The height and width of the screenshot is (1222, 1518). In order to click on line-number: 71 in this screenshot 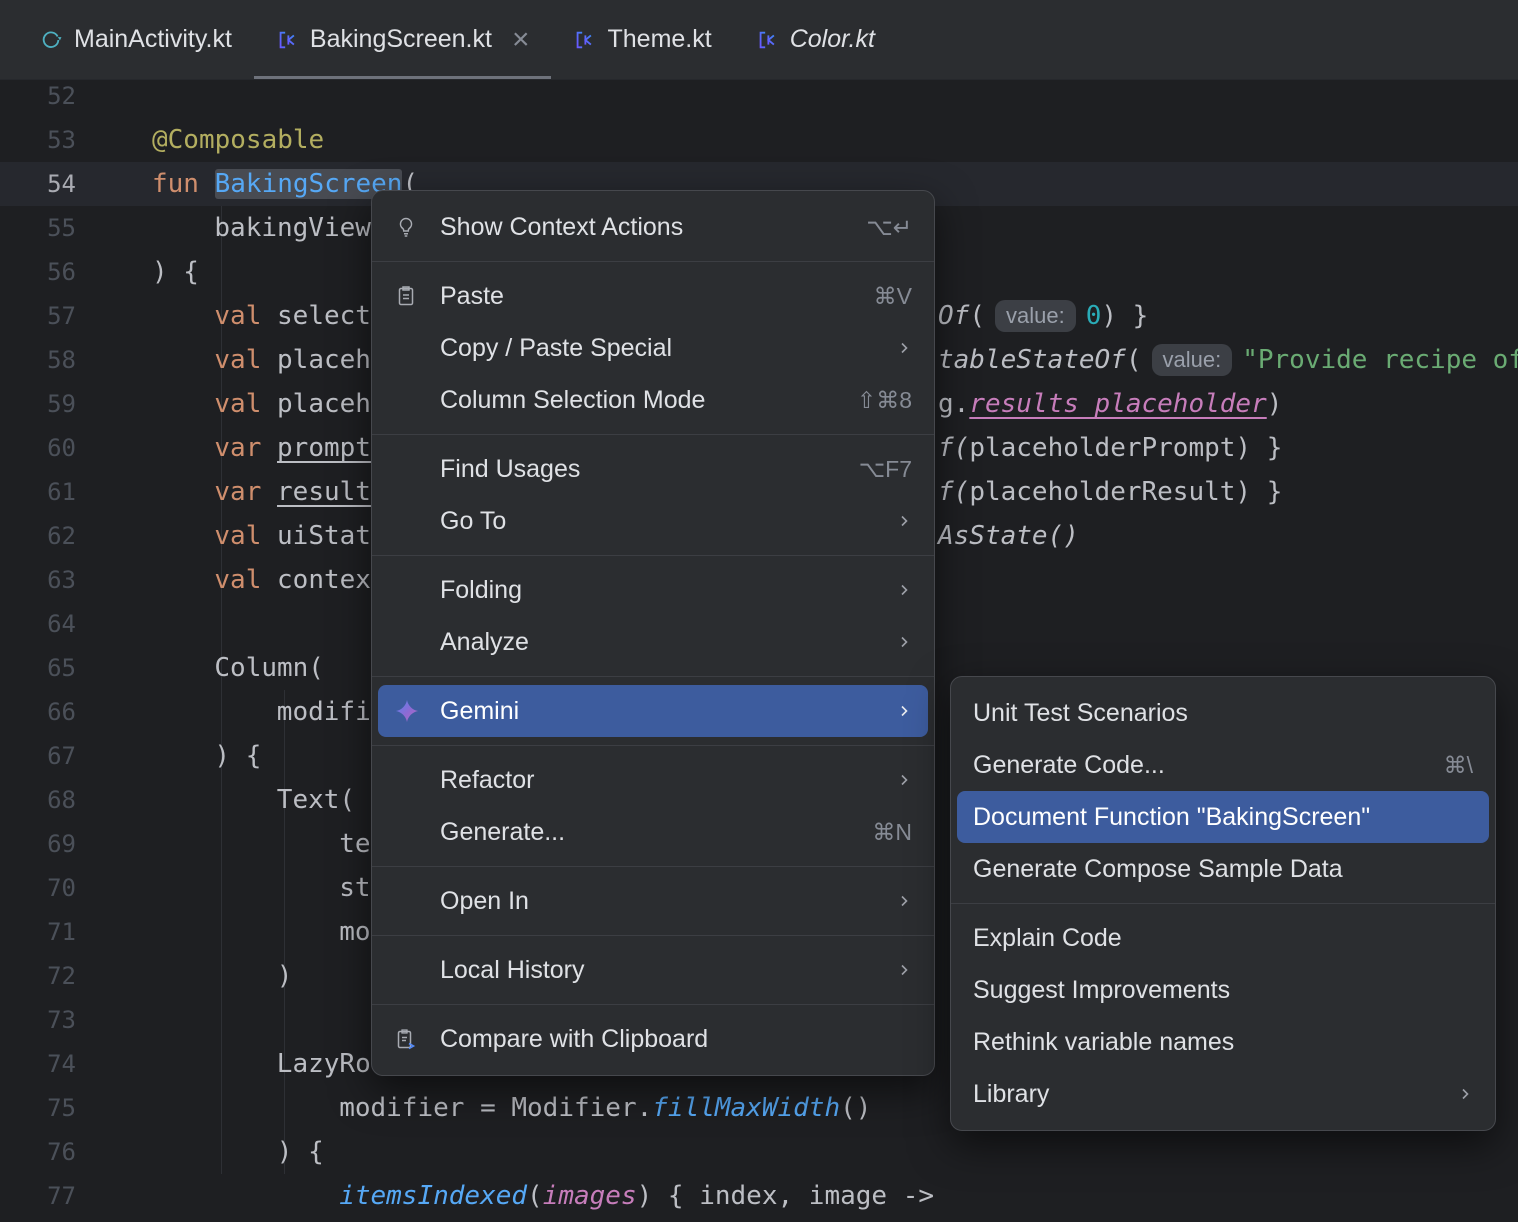, I will do `click(61, 932)`.